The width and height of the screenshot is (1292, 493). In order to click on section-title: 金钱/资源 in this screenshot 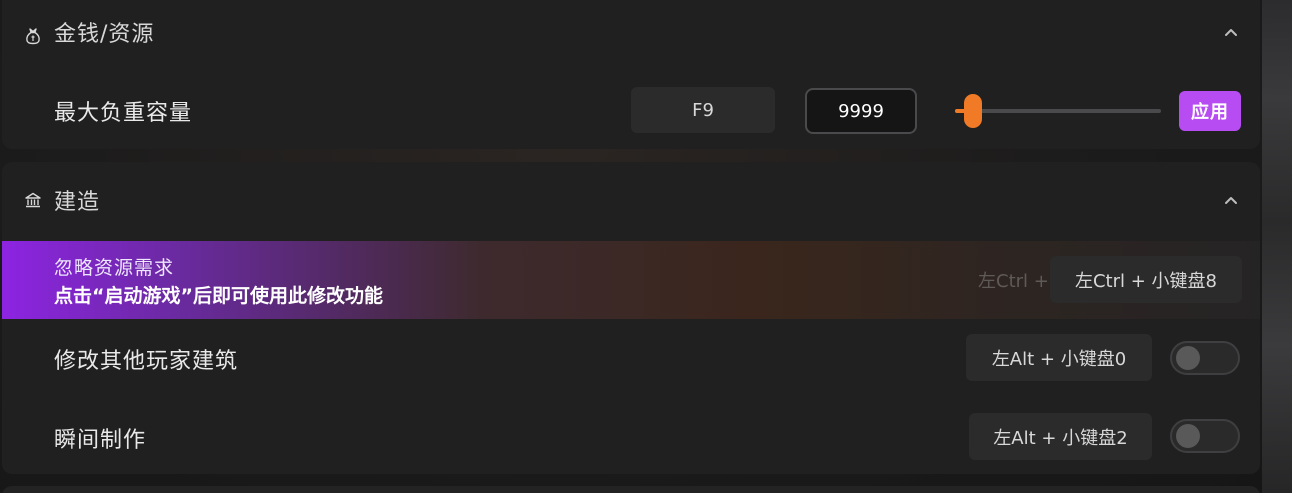, I will do `click(104, 34)`.